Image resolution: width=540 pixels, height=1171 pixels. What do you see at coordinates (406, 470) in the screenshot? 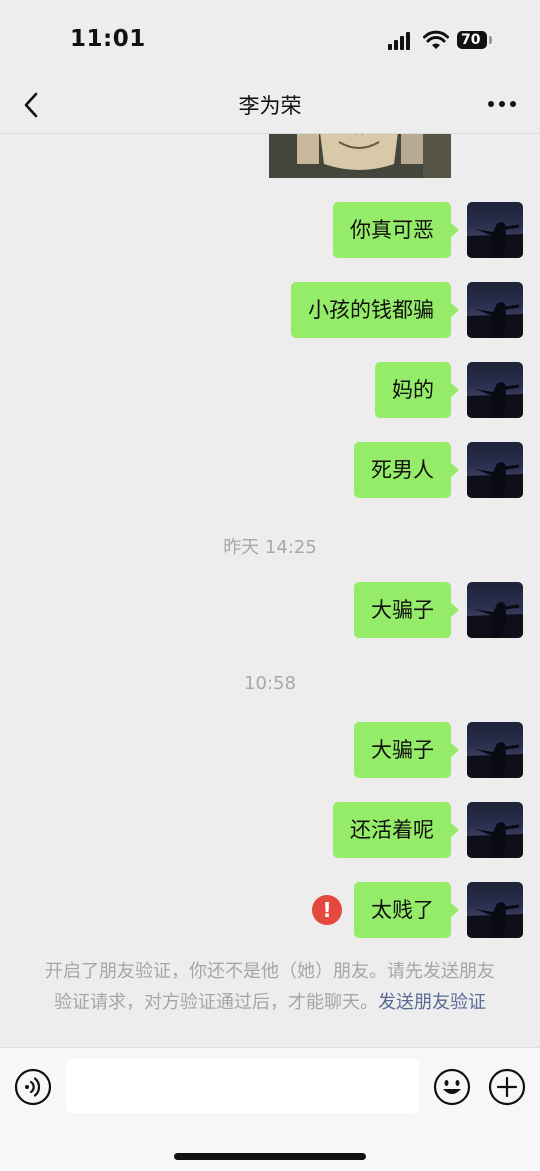
I see `message-bubble: 死男人` at bounding box center [406, 470].